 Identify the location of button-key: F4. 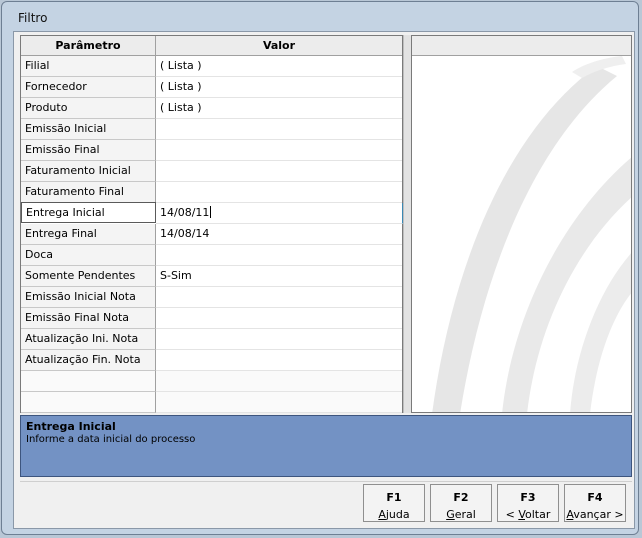
(595, 497).